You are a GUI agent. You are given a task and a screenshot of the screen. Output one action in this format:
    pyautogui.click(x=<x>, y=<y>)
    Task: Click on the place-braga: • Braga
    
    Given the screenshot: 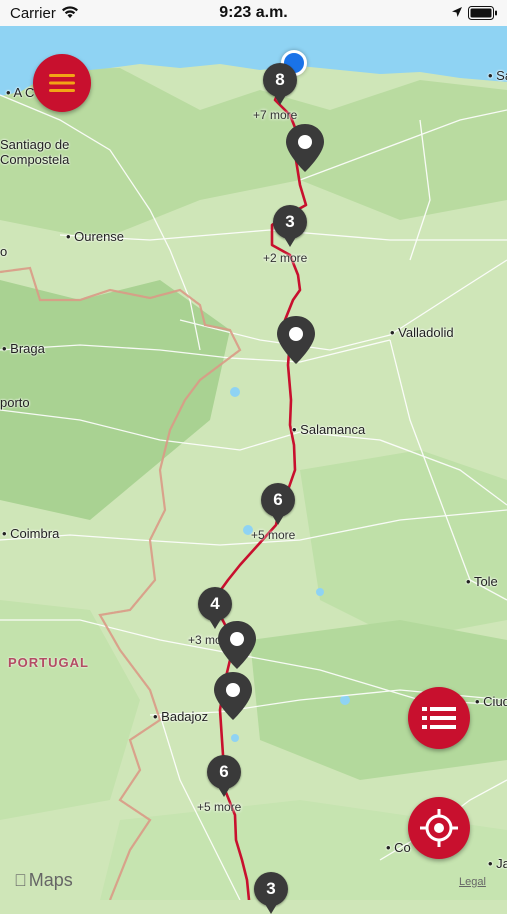 What is the action you would take?
    pyautogui.click(x=23, y=348)
    